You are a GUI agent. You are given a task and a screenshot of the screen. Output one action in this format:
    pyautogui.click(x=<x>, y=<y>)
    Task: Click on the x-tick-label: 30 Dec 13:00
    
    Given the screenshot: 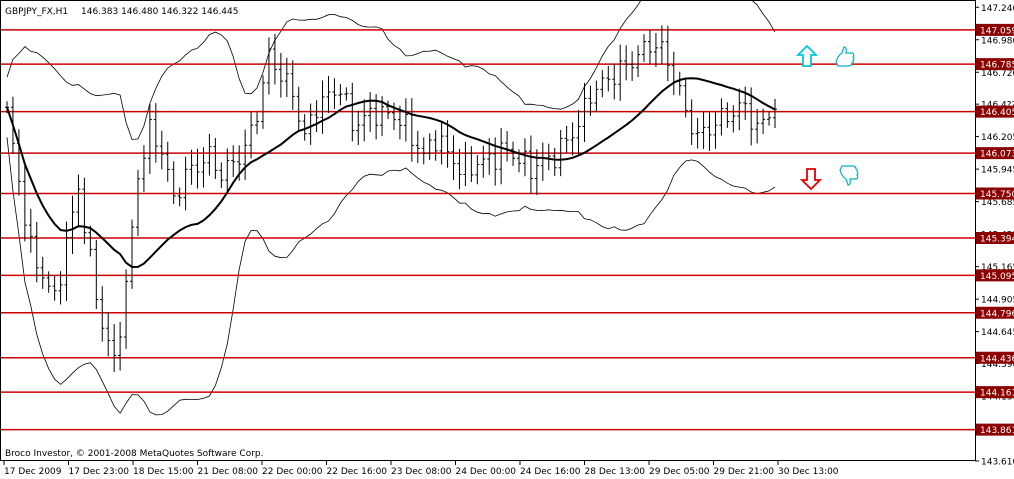 What is the action you would take?
    pyautogui.click(x=808, y=472)
    